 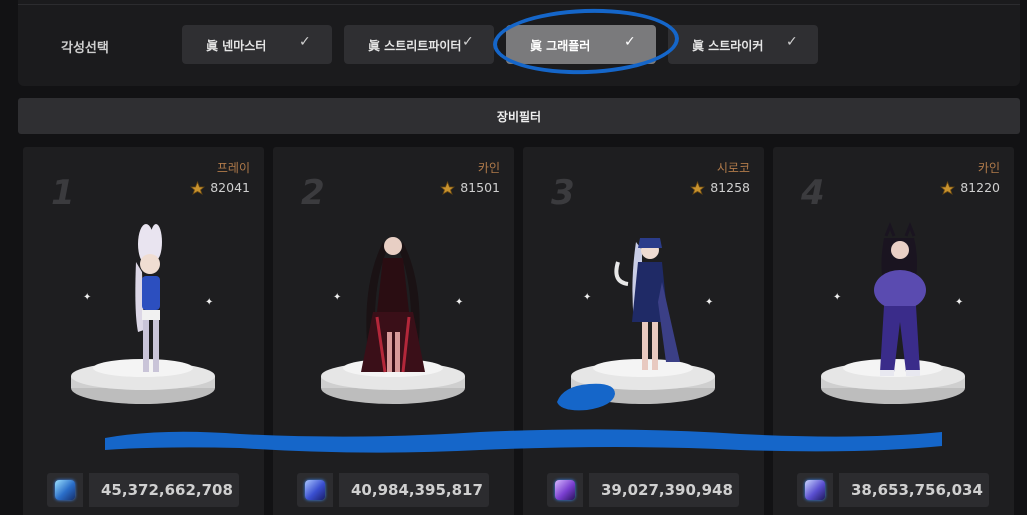 What do you see at coordinates (813, 193) in the screenshot?
I see `rank-number: 4` at bounding box center [813, 193].